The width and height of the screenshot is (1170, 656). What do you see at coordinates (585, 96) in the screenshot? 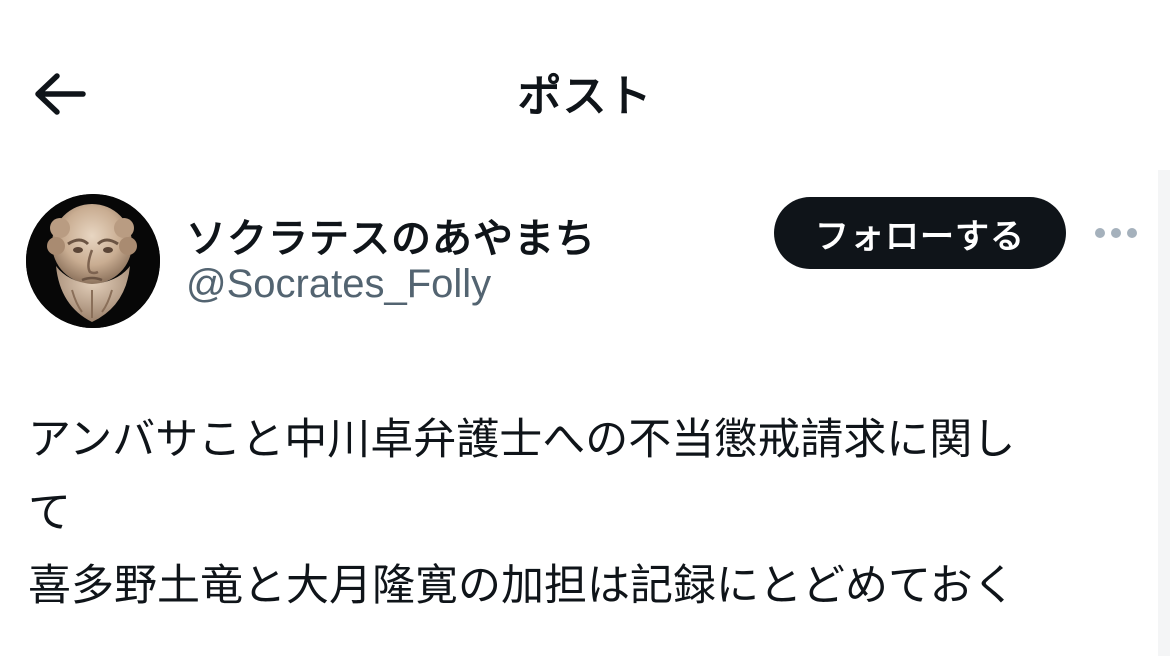
I see `page-title: ポスト` at bounding box center [585, 96].